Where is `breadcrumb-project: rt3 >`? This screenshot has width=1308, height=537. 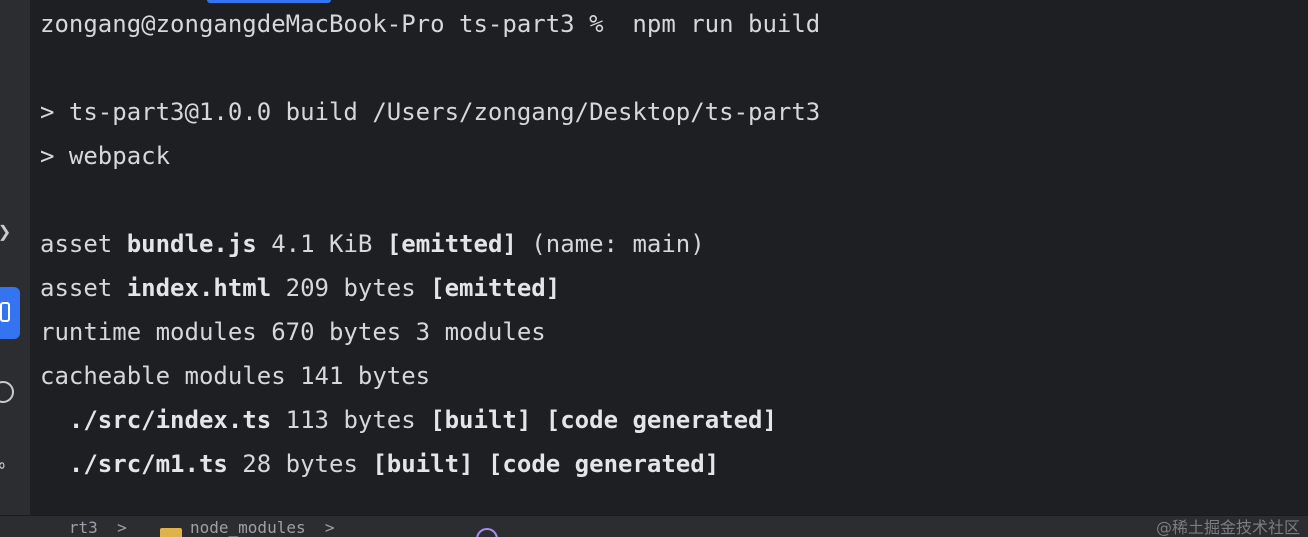
breadcrumb-project: rt3 > is located at coordinates (83, 527).